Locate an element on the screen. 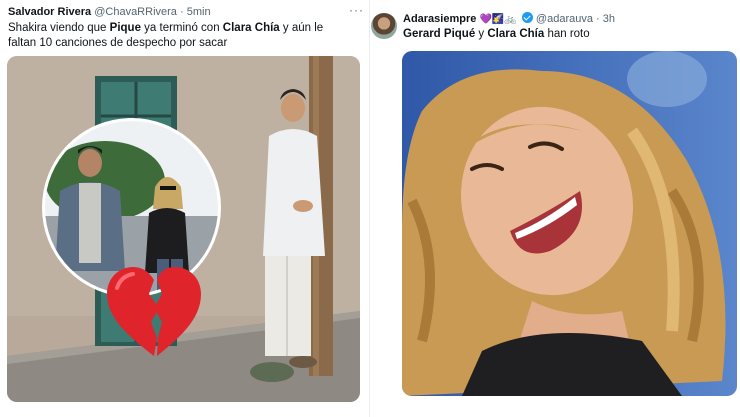  timestamp: 3h is located at coordinates (609, 19).